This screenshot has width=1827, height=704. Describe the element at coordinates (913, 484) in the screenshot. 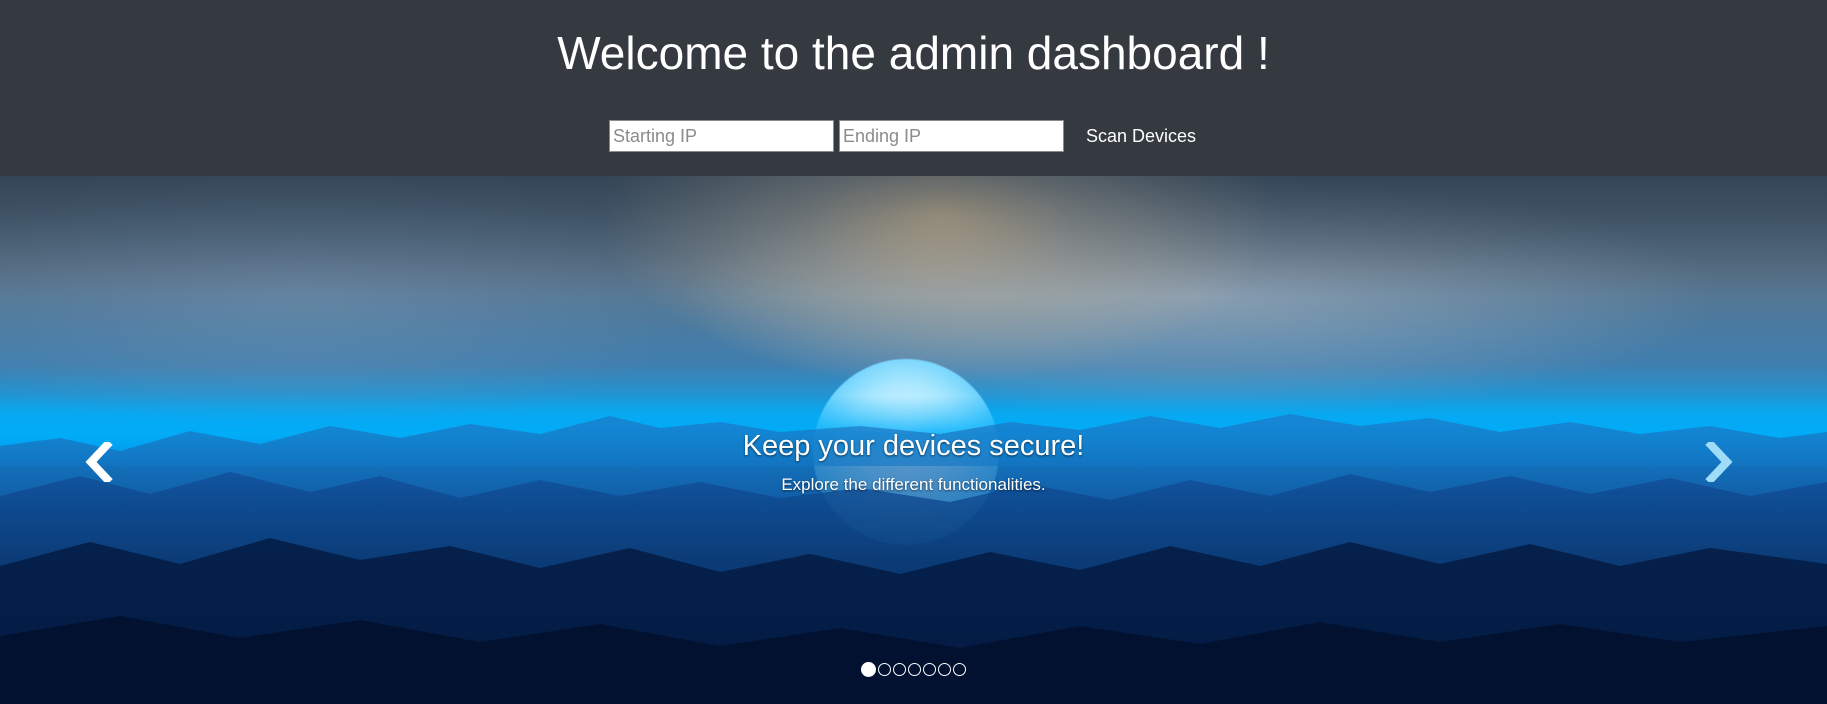

I see `slide-subtitle: Explore the different functionalities.` at that location.